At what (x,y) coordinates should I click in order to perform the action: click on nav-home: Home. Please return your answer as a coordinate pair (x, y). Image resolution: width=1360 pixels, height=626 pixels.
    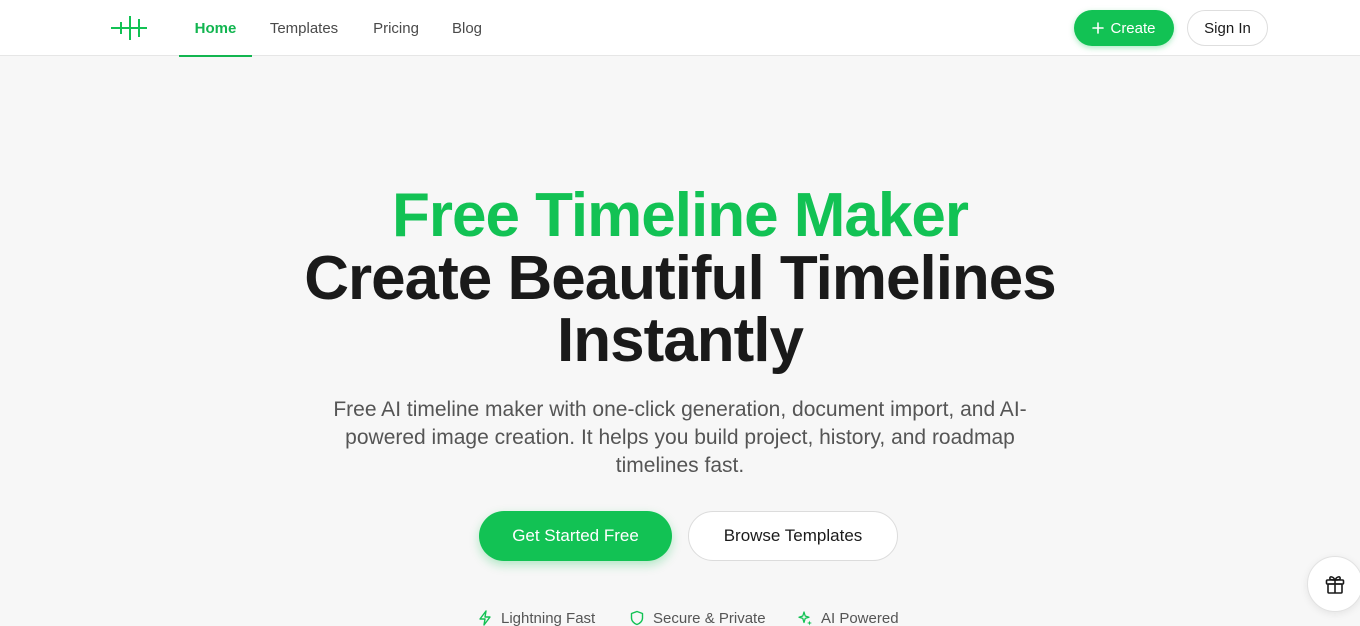
    Looking at the image, I should click on (215, 28).